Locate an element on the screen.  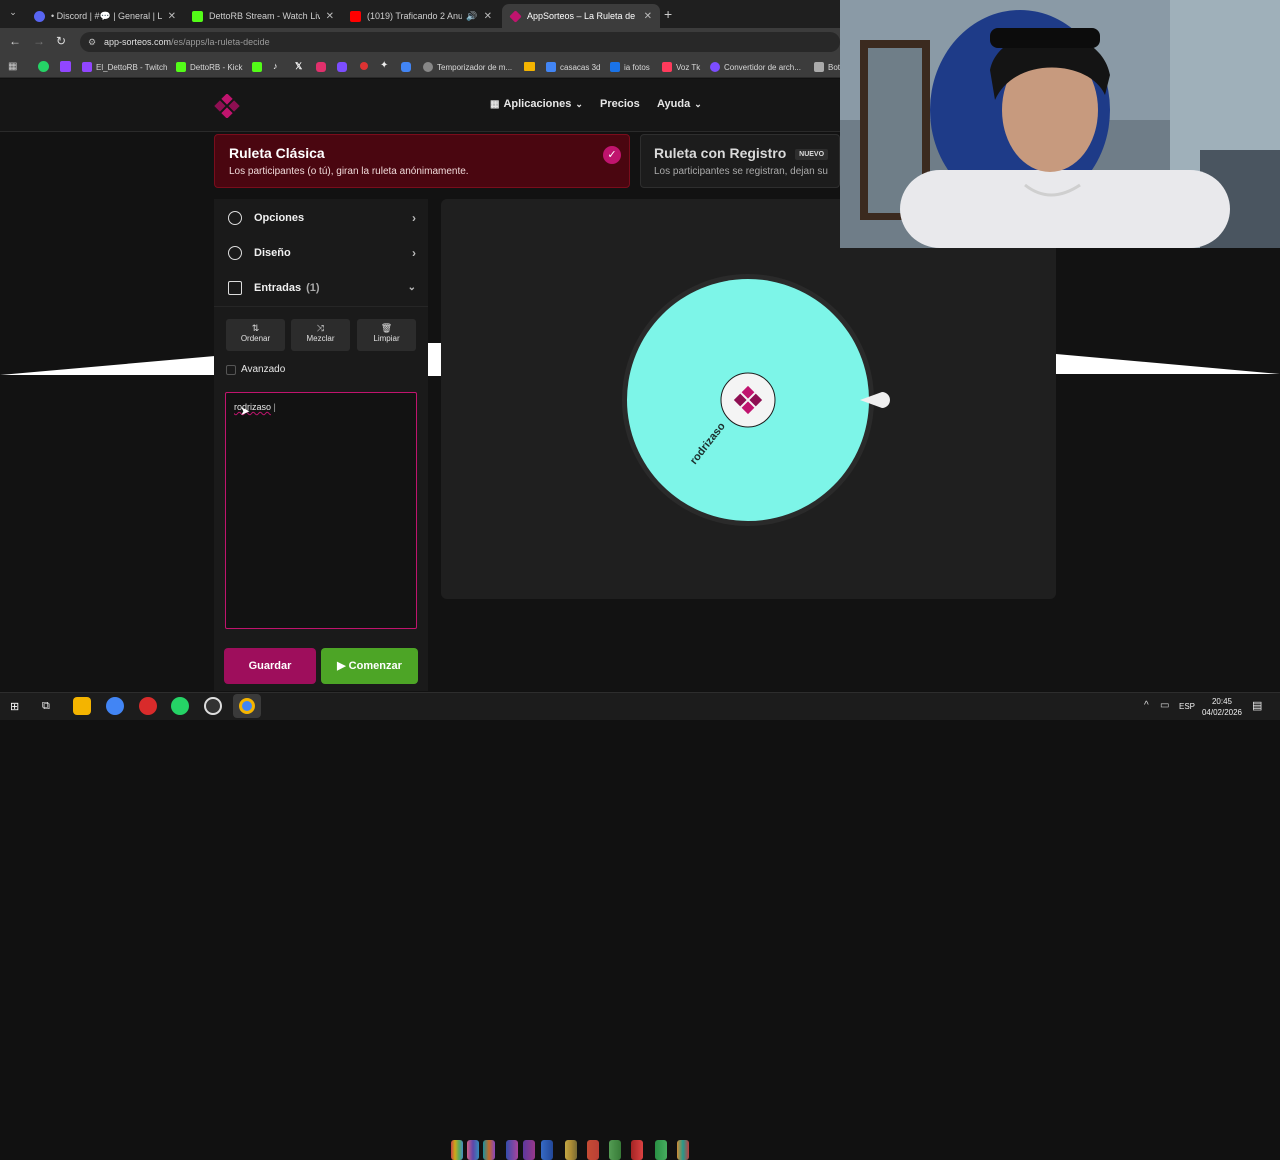
convertidor-icon is located at coordinates (715, 67).